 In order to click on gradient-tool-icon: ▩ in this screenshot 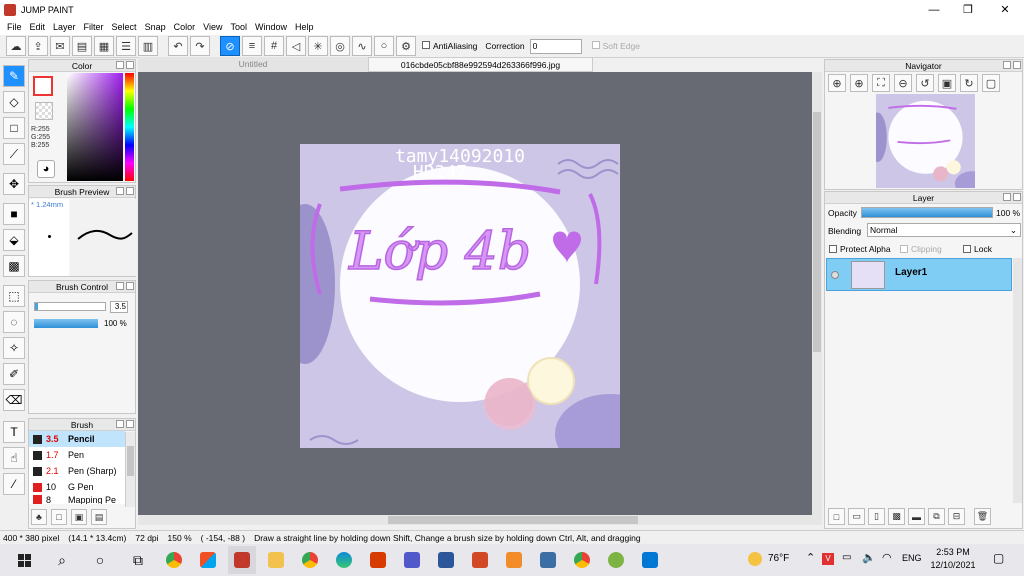, I will do `click(14, 266)`.